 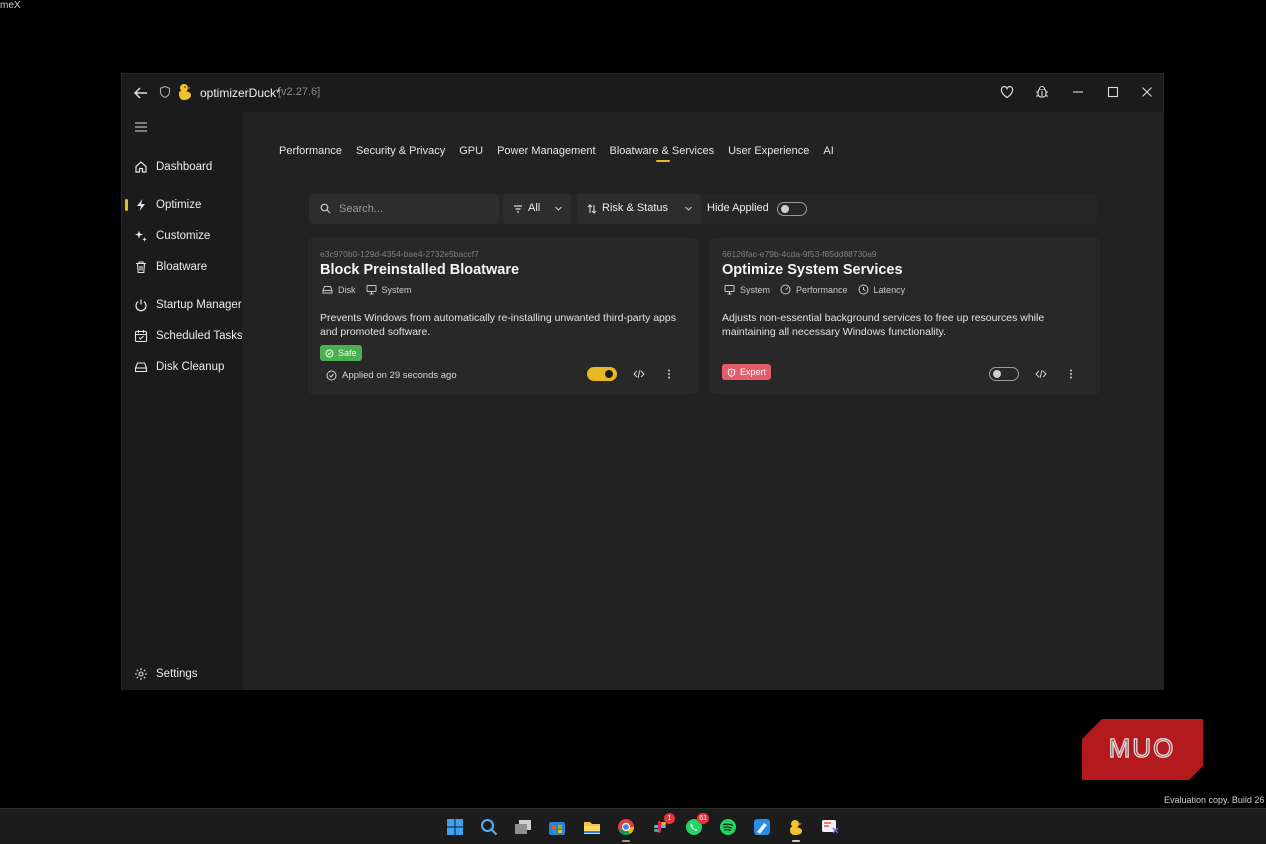 I want to click on tag-label: Latency, so click(x=889, y=289).